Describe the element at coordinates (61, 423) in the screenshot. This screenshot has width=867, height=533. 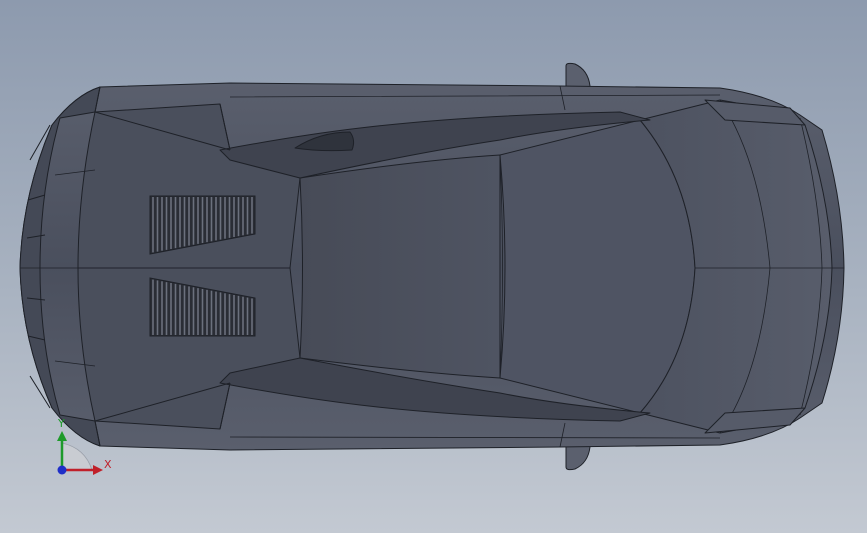
I see `y-axis-label: Y` at that location.